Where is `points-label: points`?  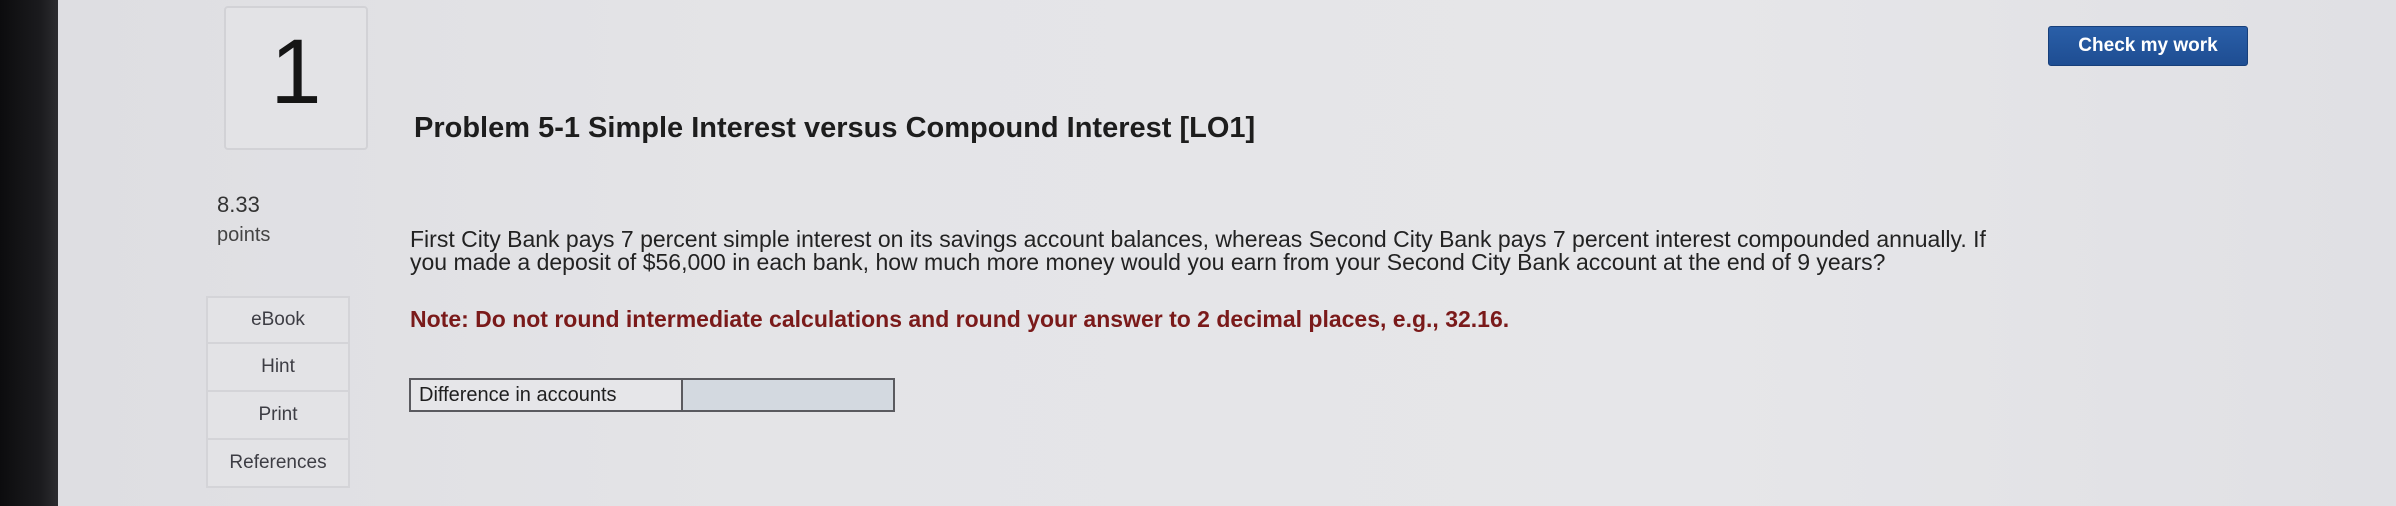 points-label: points is located at coordinates (244, 235).